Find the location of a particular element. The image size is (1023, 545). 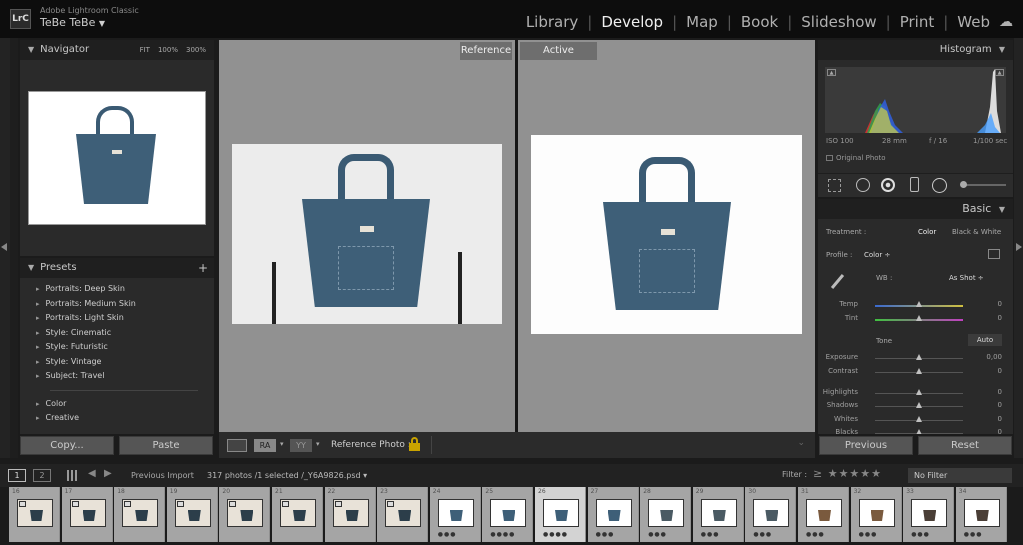

grid-view-icon is located at coordinates (72, 475).